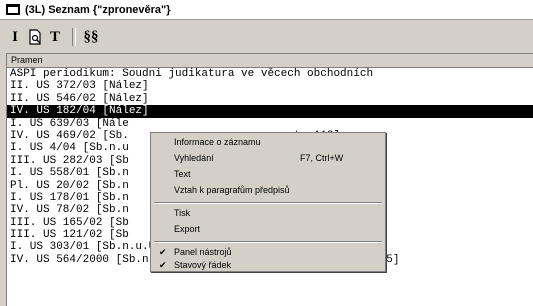  Describe the element at coordinates (270, 111) in the screenshot. I see `list-item: IV. ÚS 182/04 [Nález]` at that location.